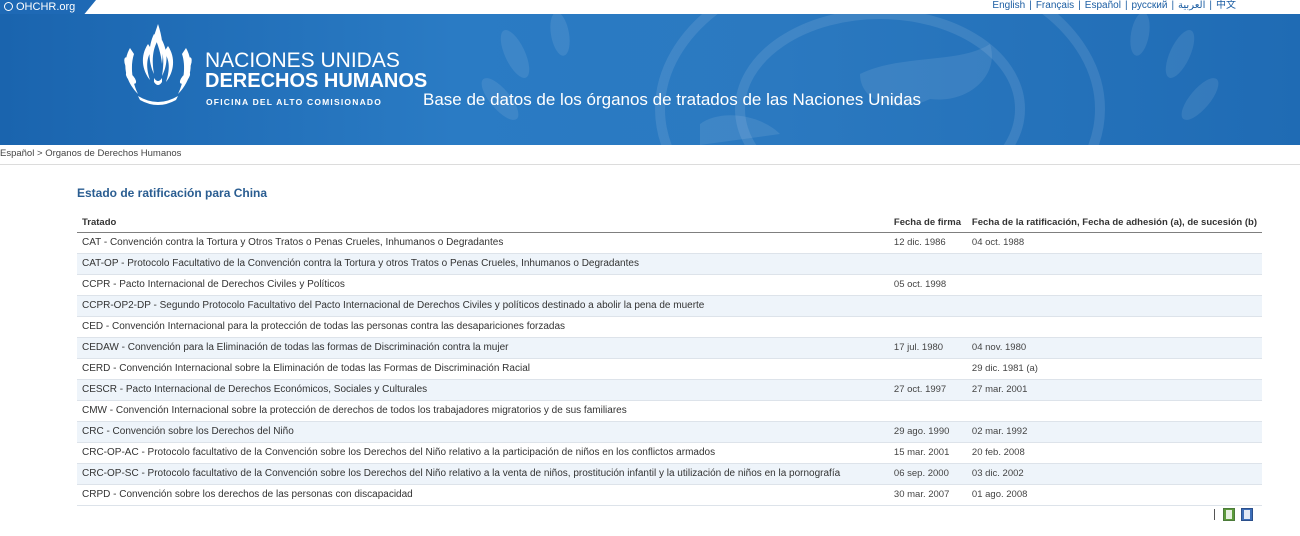 The height and width of the screenshot is (536, 1300). I want to click on export-separator, so click(1214, 514).